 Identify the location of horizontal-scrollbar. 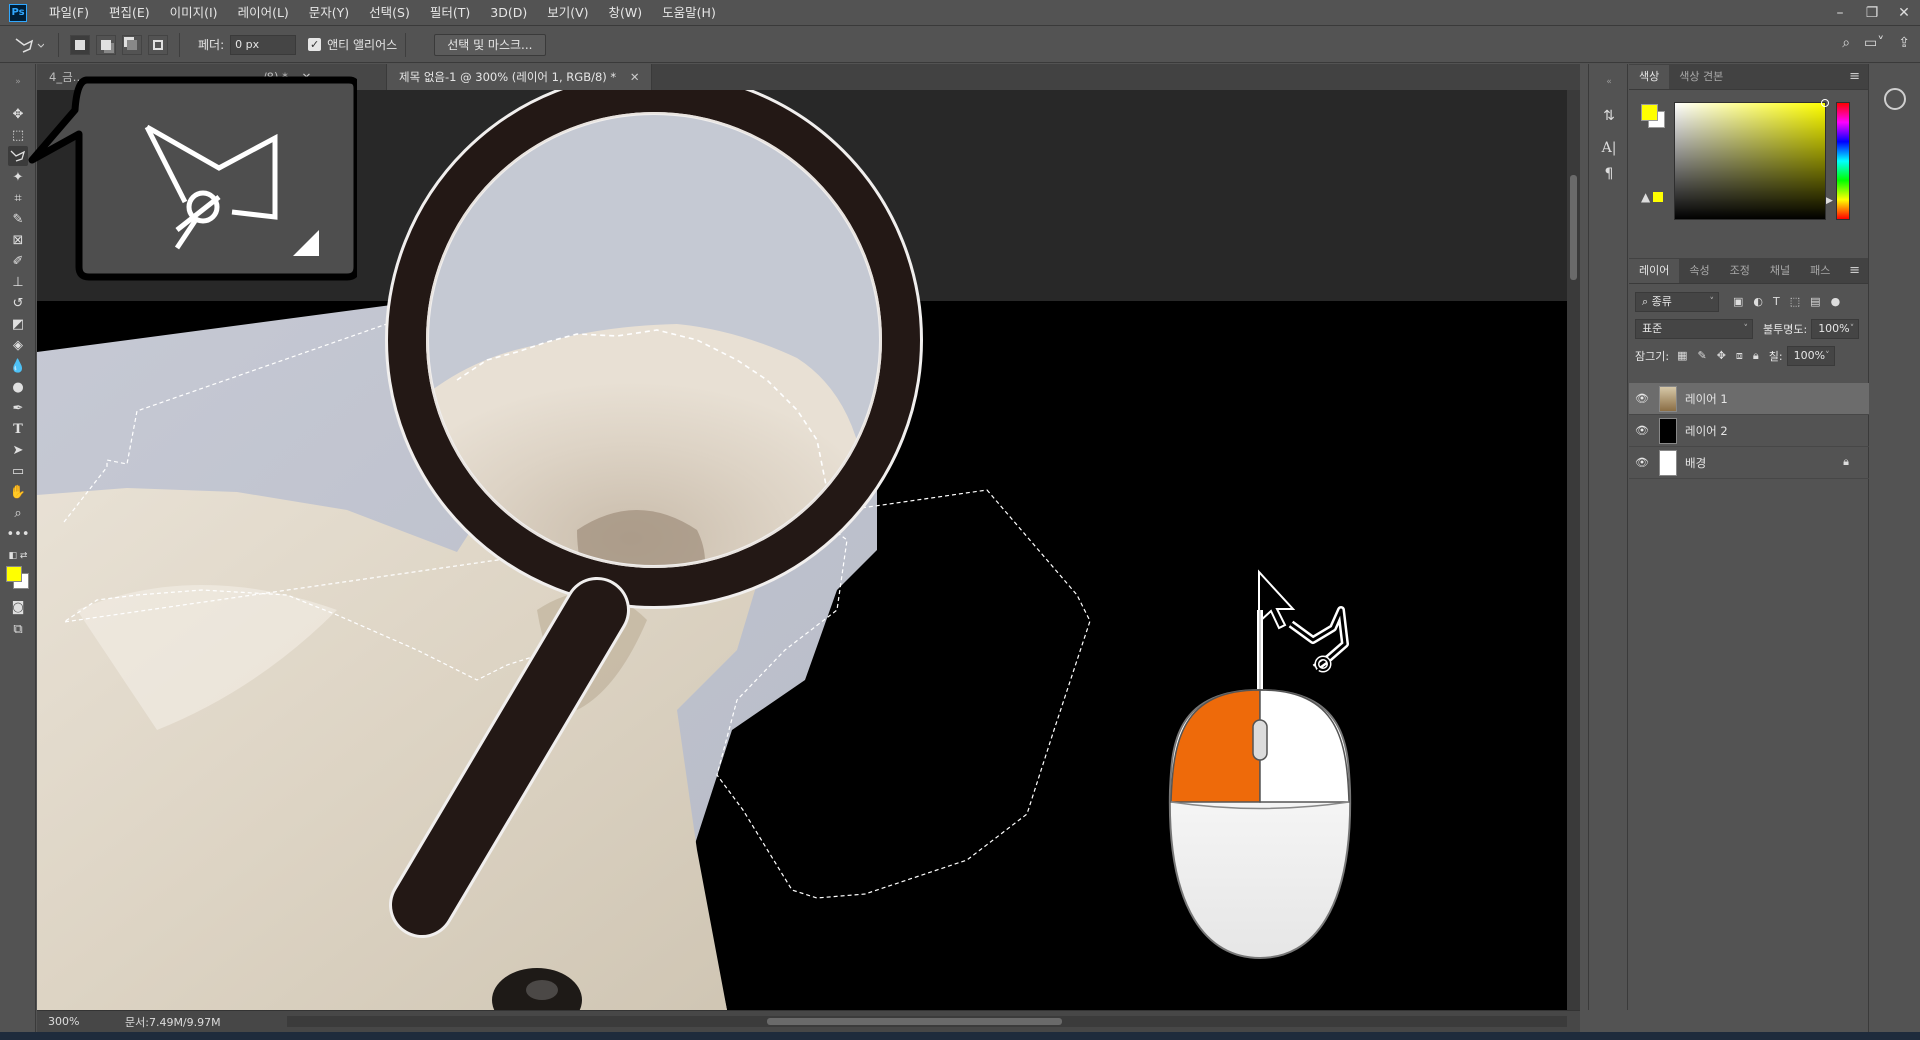
(927, 1021).